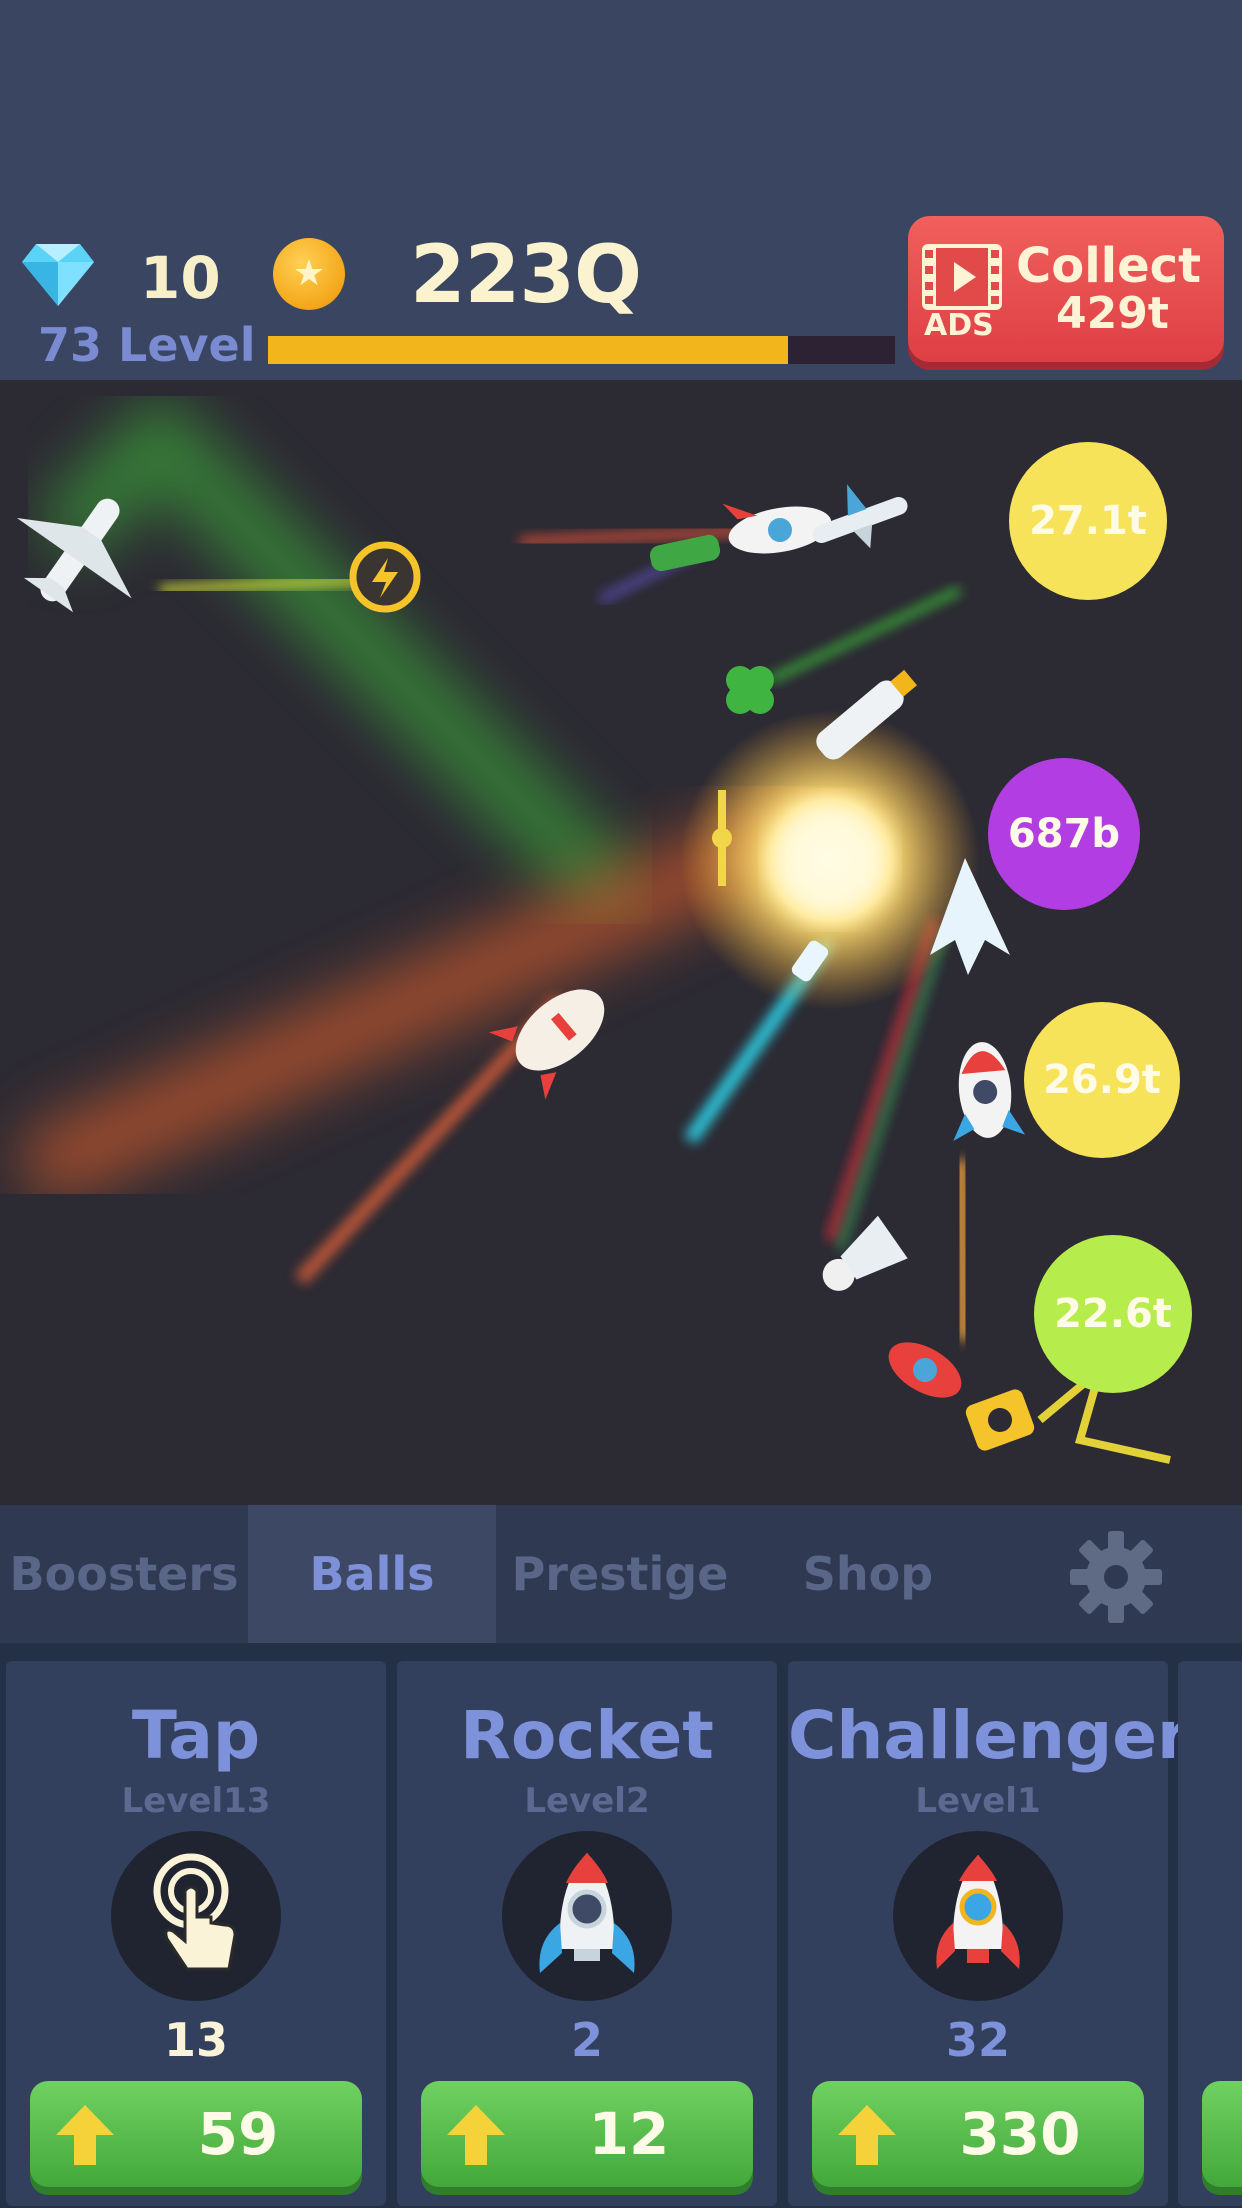 Image resolution: width=1242 pixels, height=2208 pixels. I want to click on card-level: Level13, so click(196, 1801).